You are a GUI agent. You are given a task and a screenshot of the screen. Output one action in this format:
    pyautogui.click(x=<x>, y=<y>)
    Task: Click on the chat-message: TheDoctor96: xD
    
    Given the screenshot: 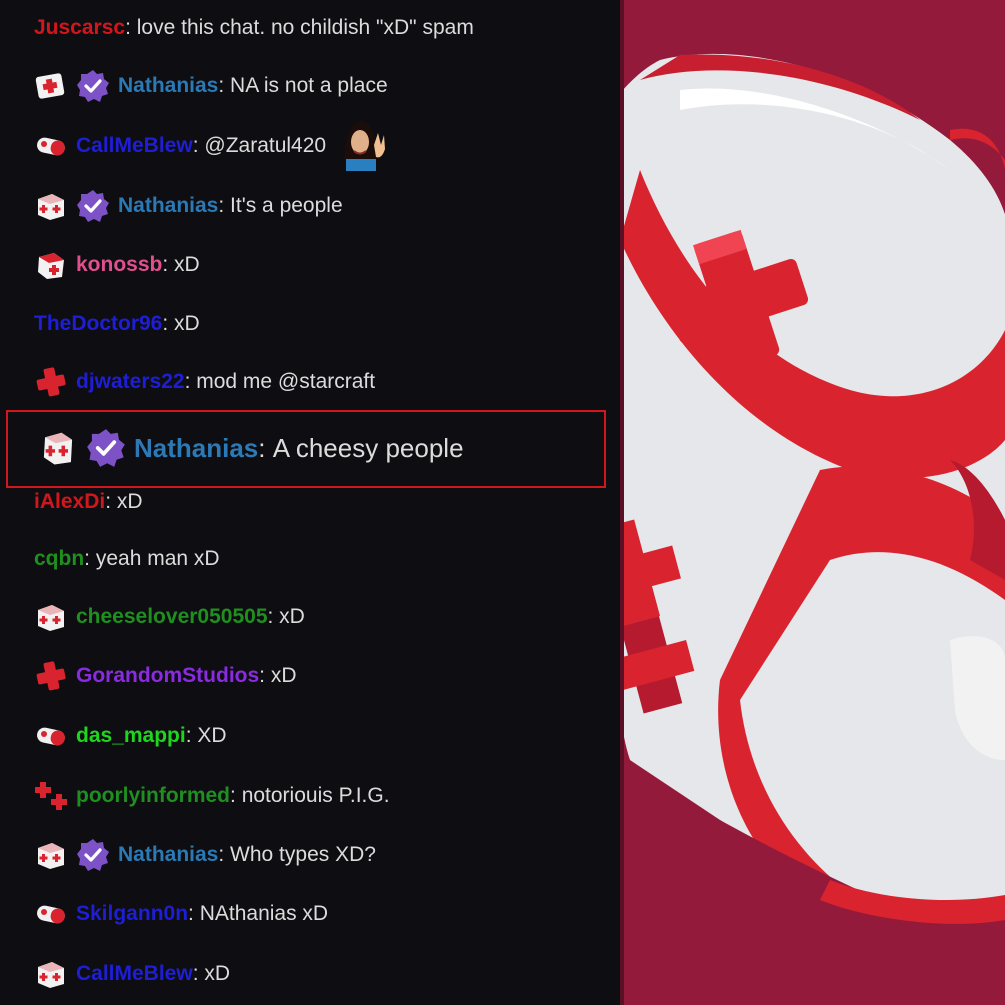 What is the action you would take?
    pyautogui.click(x=117, y=324)
    